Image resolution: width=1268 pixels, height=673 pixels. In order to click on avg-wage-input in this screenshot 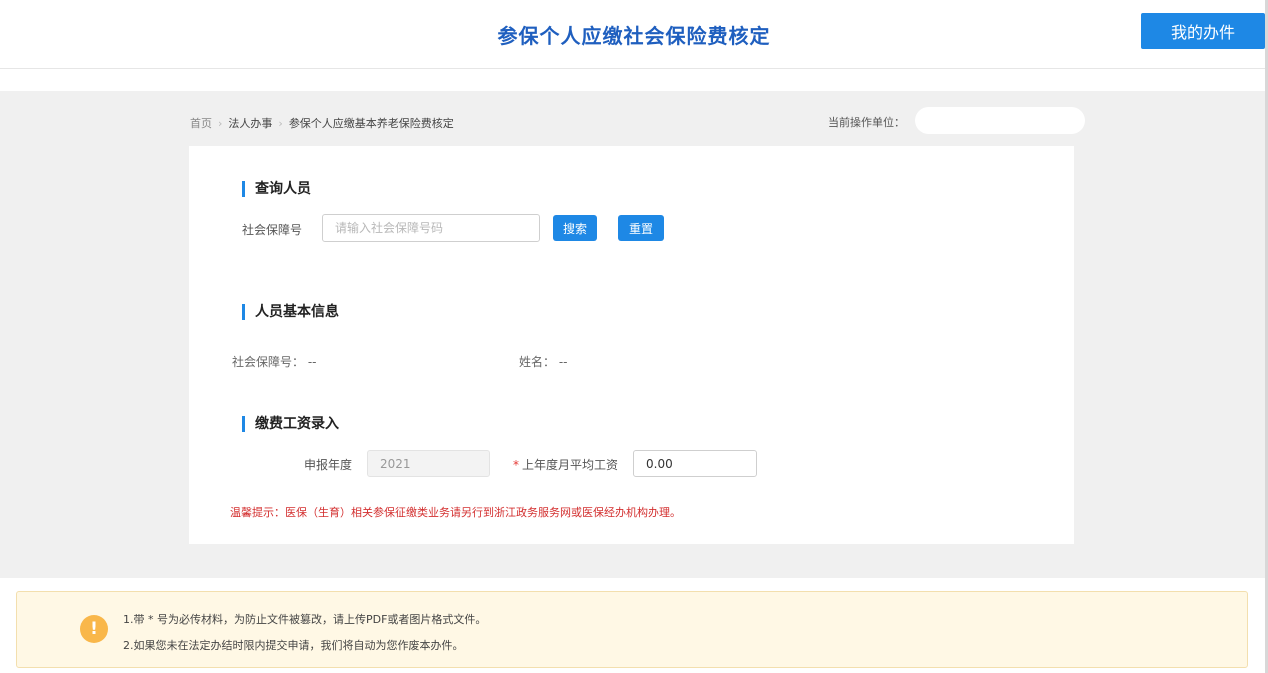, I will do `click(695, 463)`.